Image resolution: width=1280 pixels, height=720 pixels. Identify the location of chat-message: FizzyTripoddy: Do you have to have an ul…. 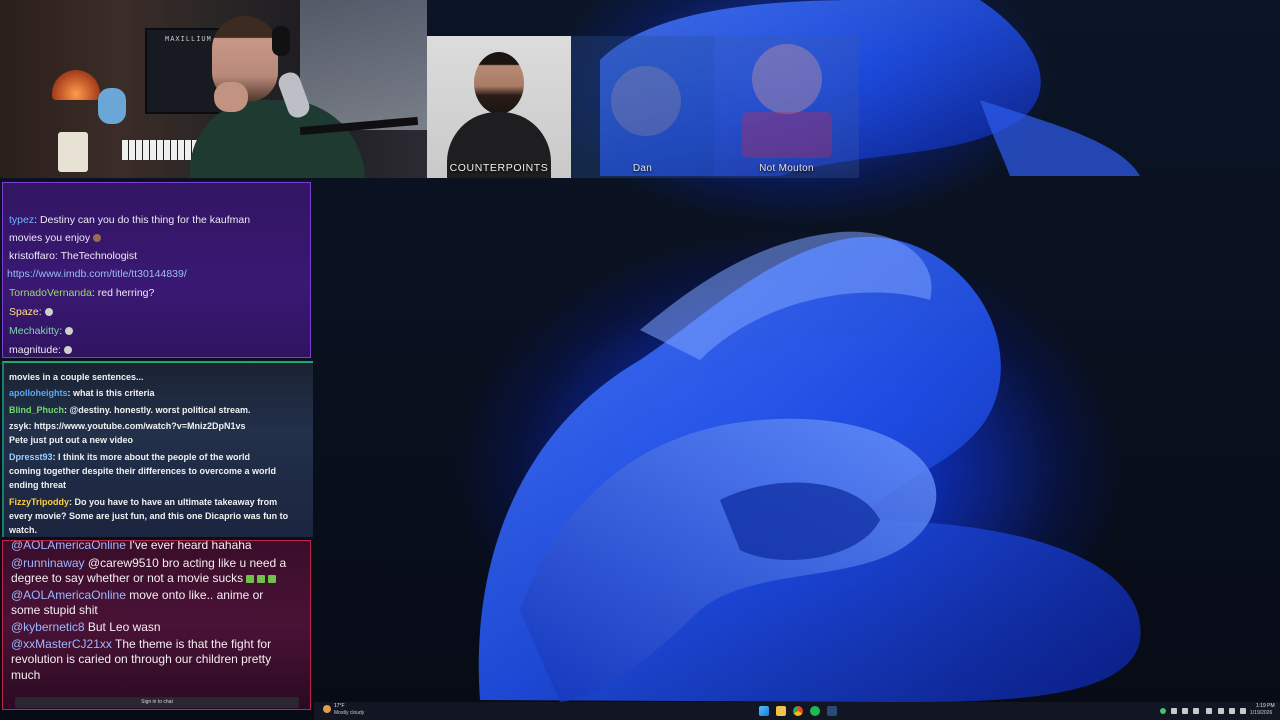
(143, 502).